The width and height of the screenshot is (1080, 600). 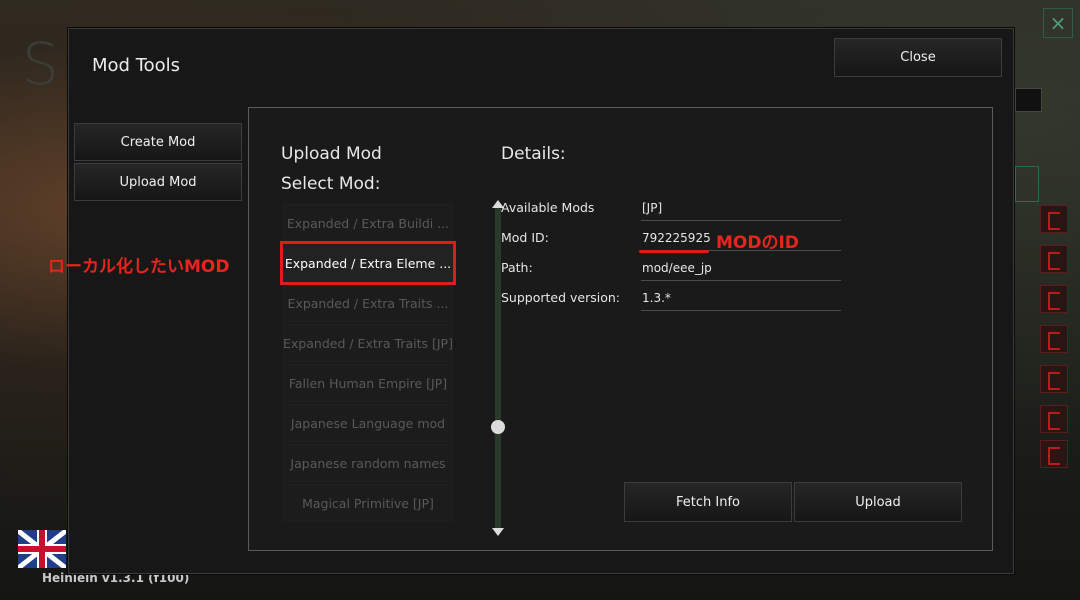 What do you see at coordinates (331, 184) in the screenshot?
I see `select-mod-label: Select Mod:` at bounding box center [331, 184].